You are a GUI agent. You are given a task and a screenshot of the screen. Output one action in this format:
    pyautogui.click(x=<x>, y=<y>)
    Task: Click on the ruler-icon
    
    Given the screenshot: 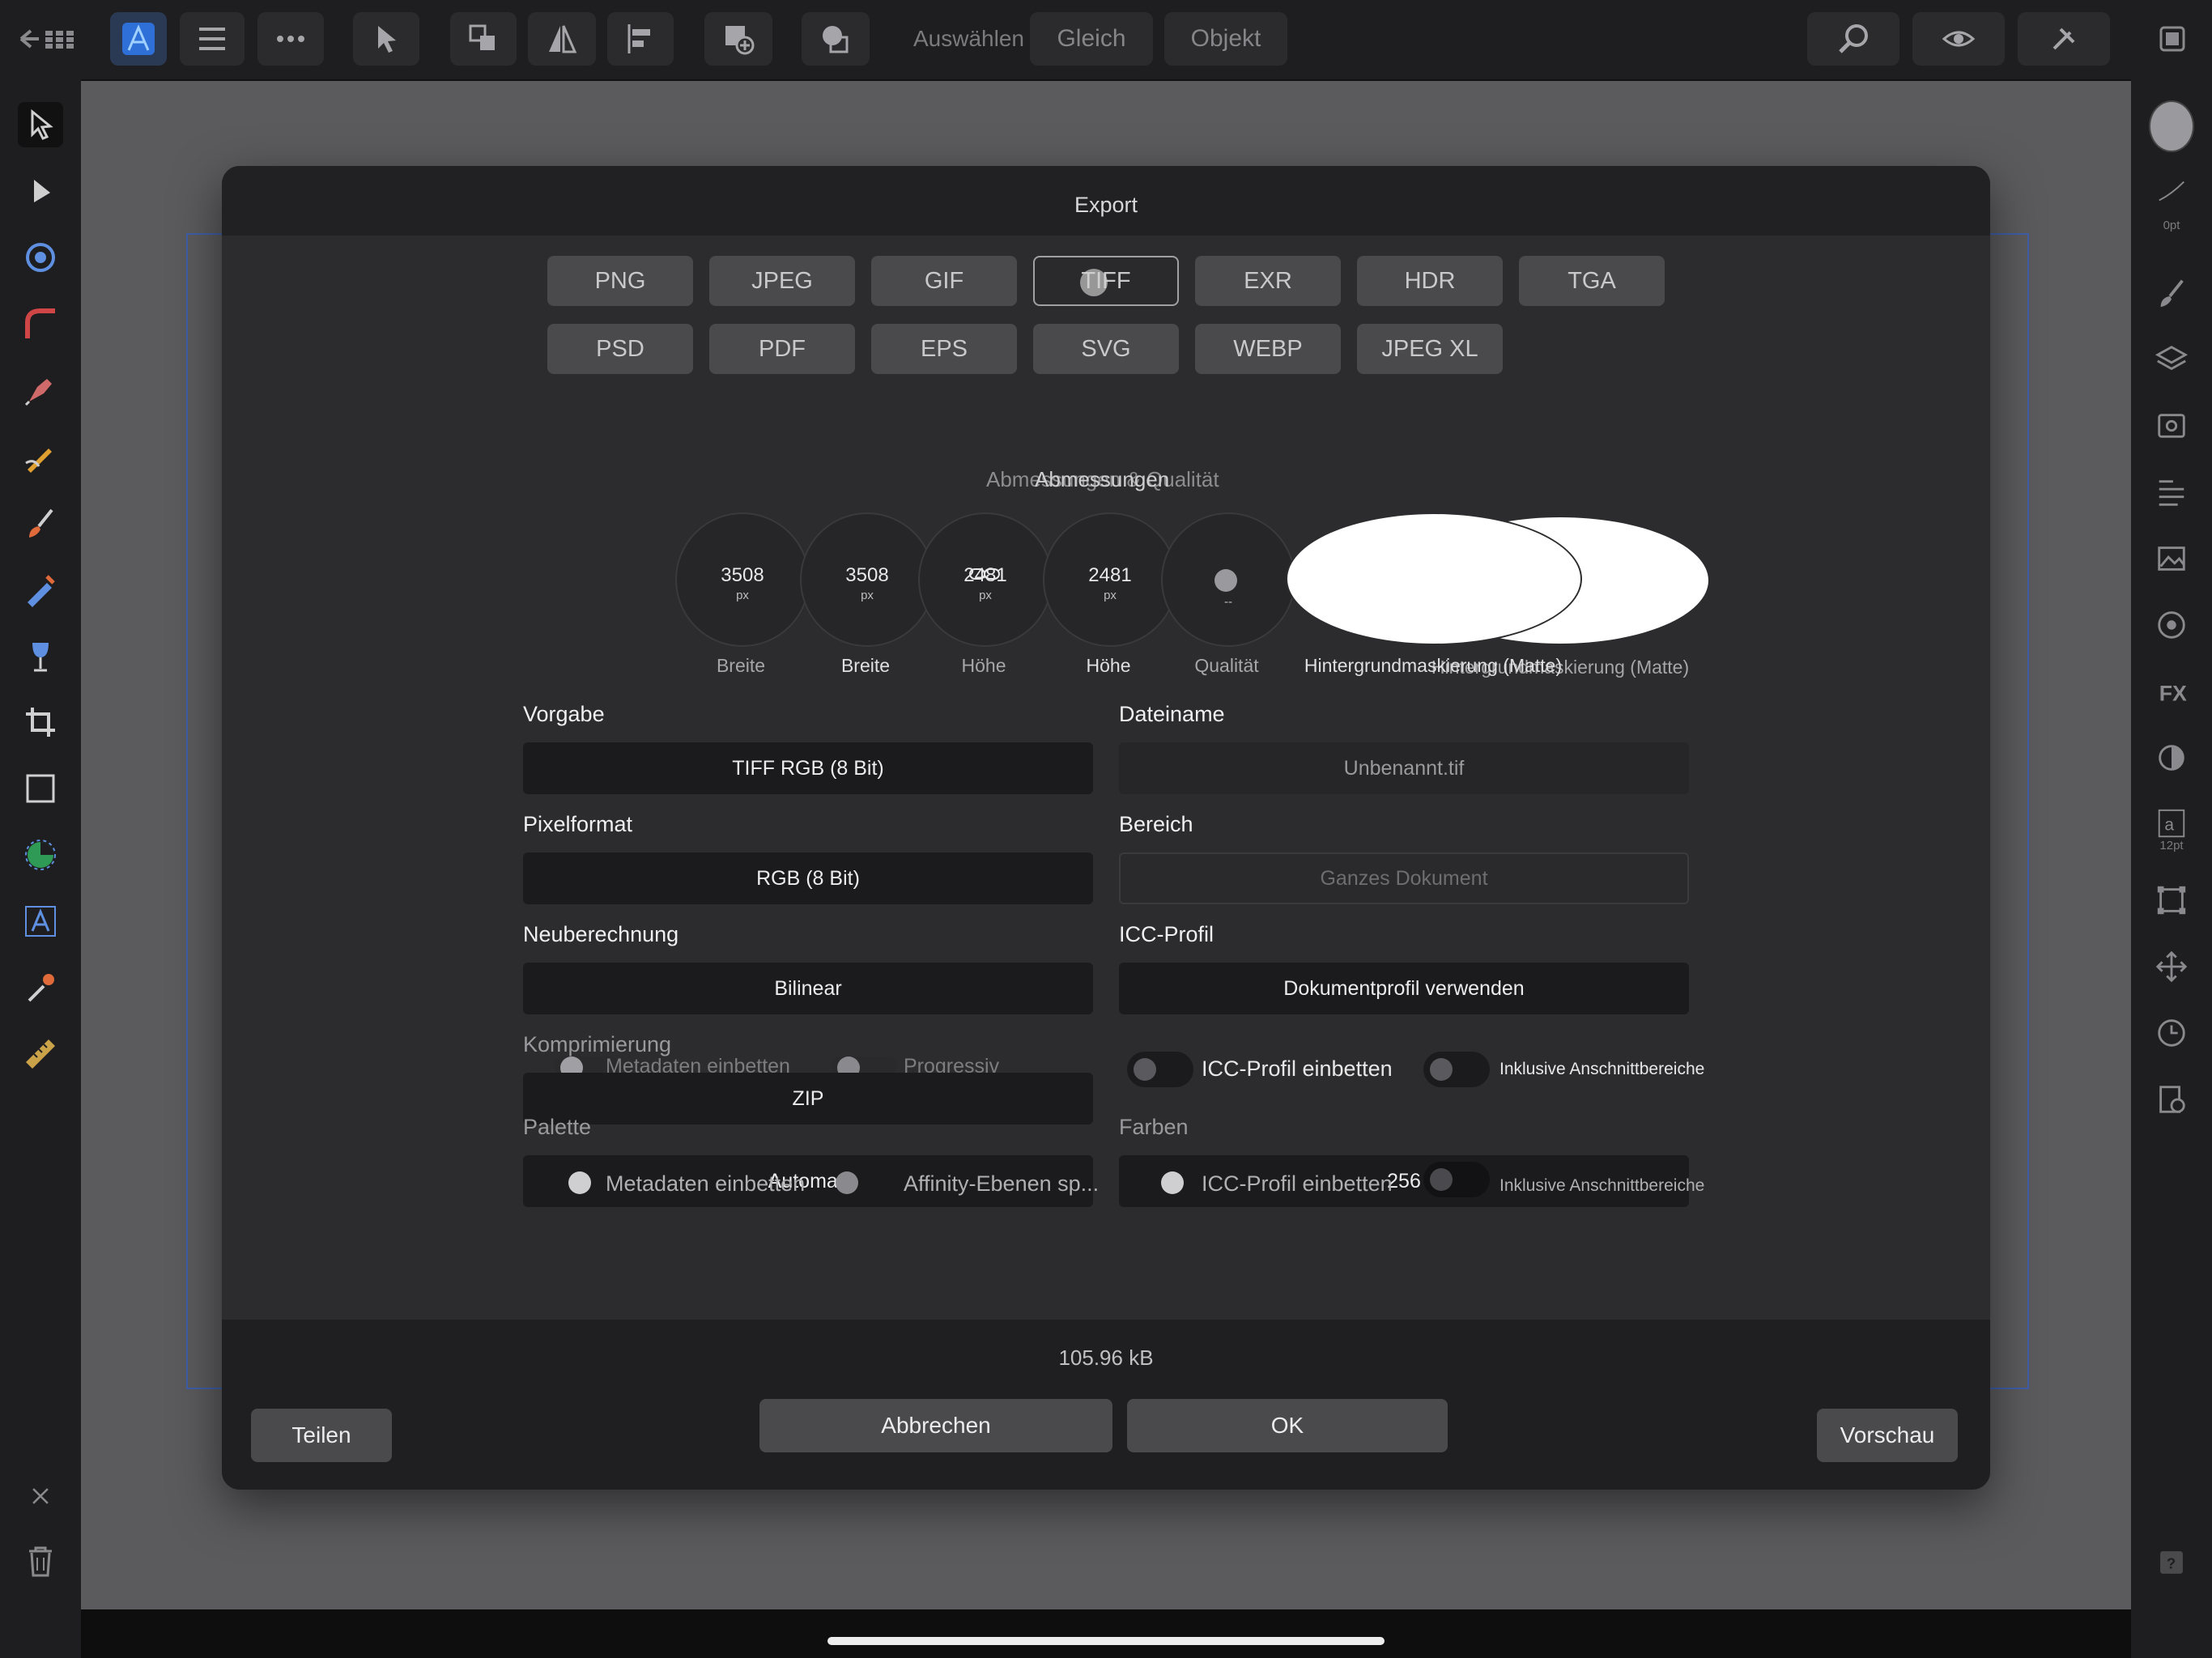 What is the action you would take?
    pyautogui.click(x=41, y=1054)
    